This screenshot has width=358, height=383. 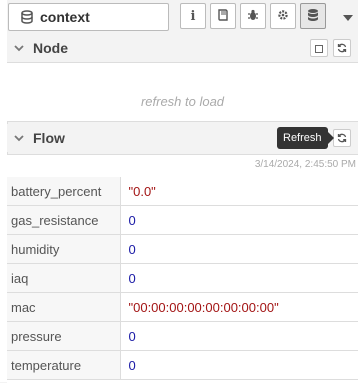 What do you see at coordinates (49, 138) in the screenshot?
I see `flow-section-title: Flow` at bounding box center [49, 138].